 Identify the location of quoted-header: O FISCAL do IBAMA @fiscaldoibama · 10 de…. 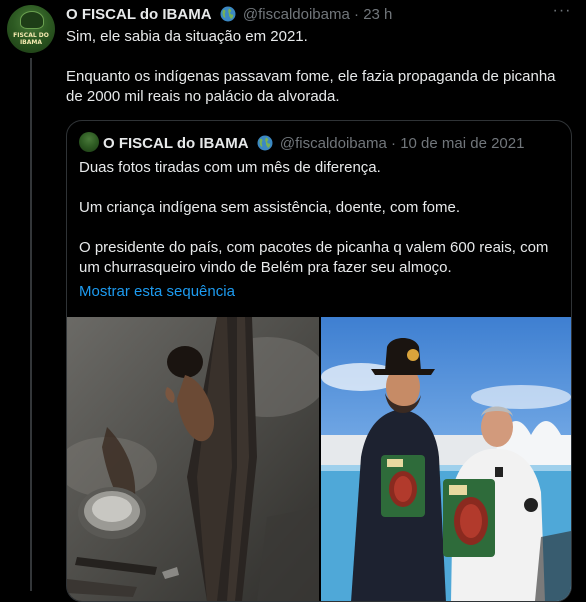
(301, 142).